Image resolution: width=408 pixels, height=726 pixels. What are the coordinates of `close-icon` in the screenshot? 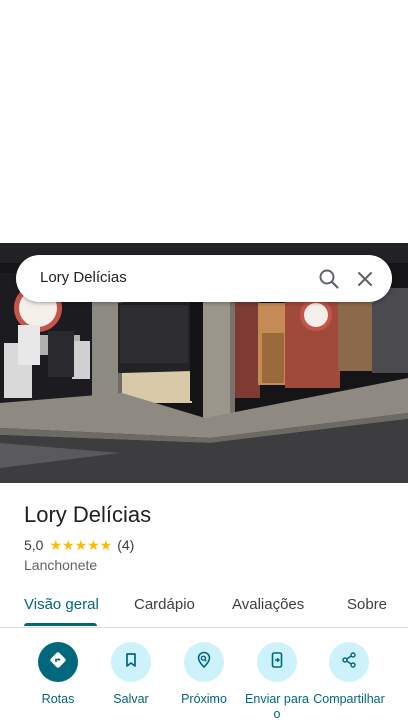 It's located at (365, 279).